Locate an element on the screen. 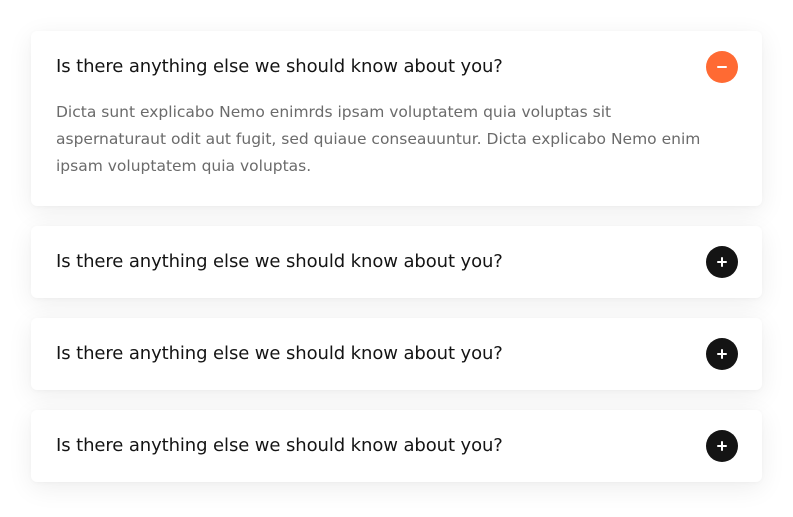  collapse-button is located at coordinates (722, 67).